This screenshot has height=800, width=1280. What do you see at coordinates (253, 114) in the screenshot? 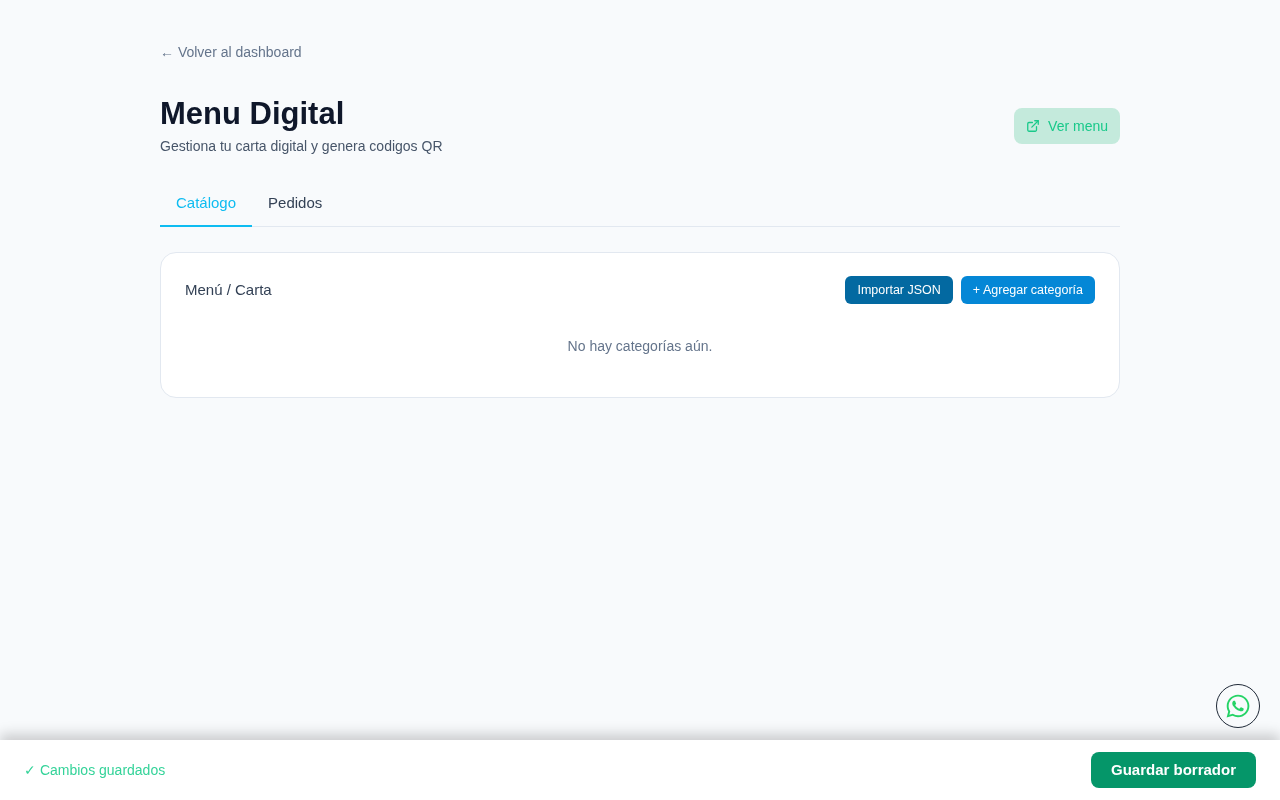
I see `page-title: Menu Digital` at bounding box center [253, 114].